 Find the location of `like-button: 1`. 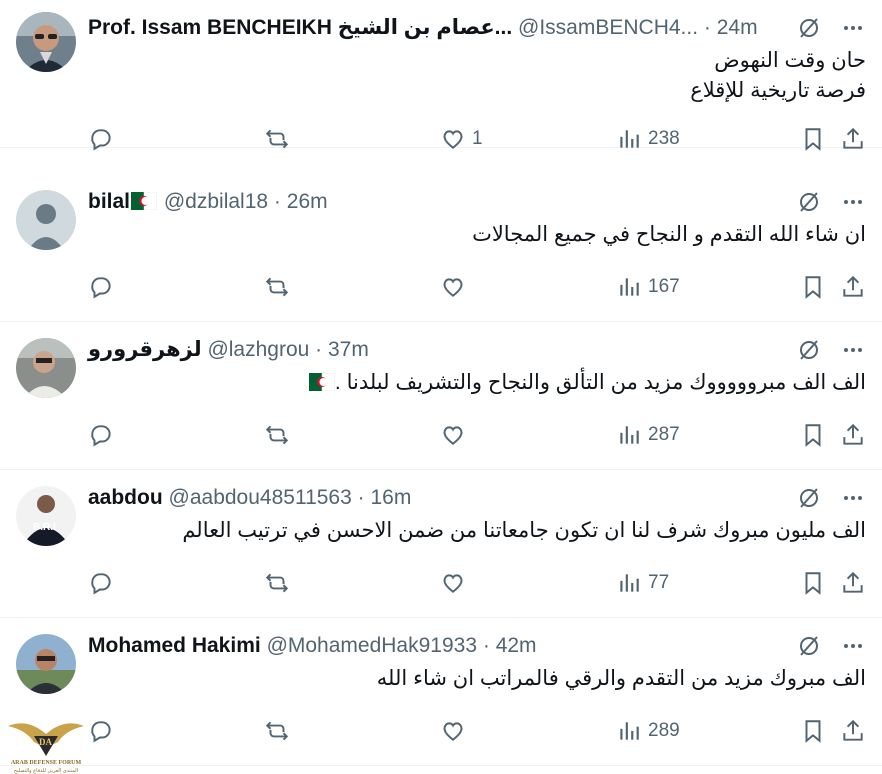

like-button: 1 is located at coordinates (461, 139).